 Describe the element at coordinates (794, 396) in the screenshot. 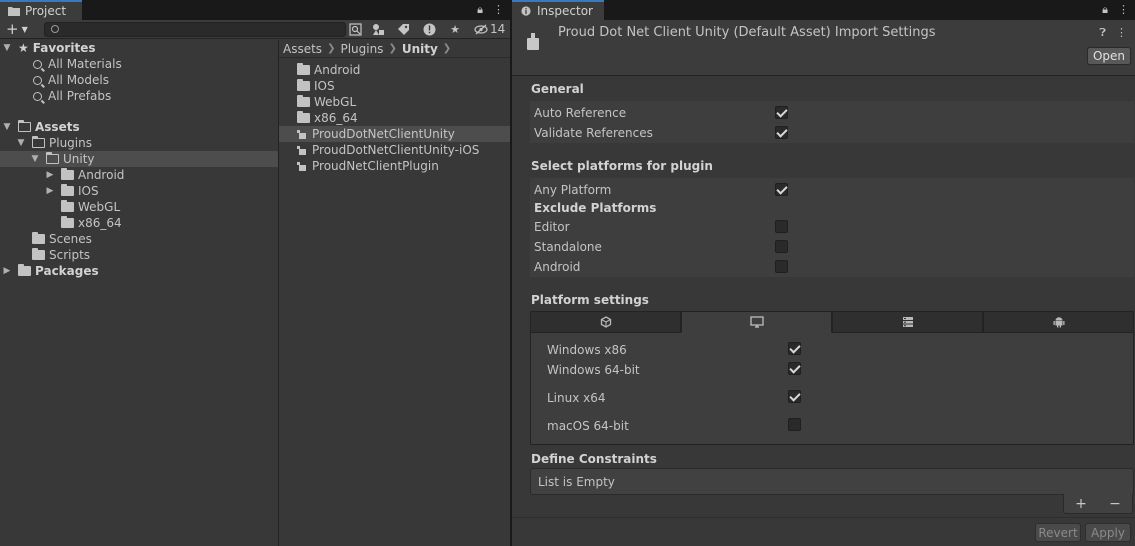

I see `linux-x64-checkbox` at that location.